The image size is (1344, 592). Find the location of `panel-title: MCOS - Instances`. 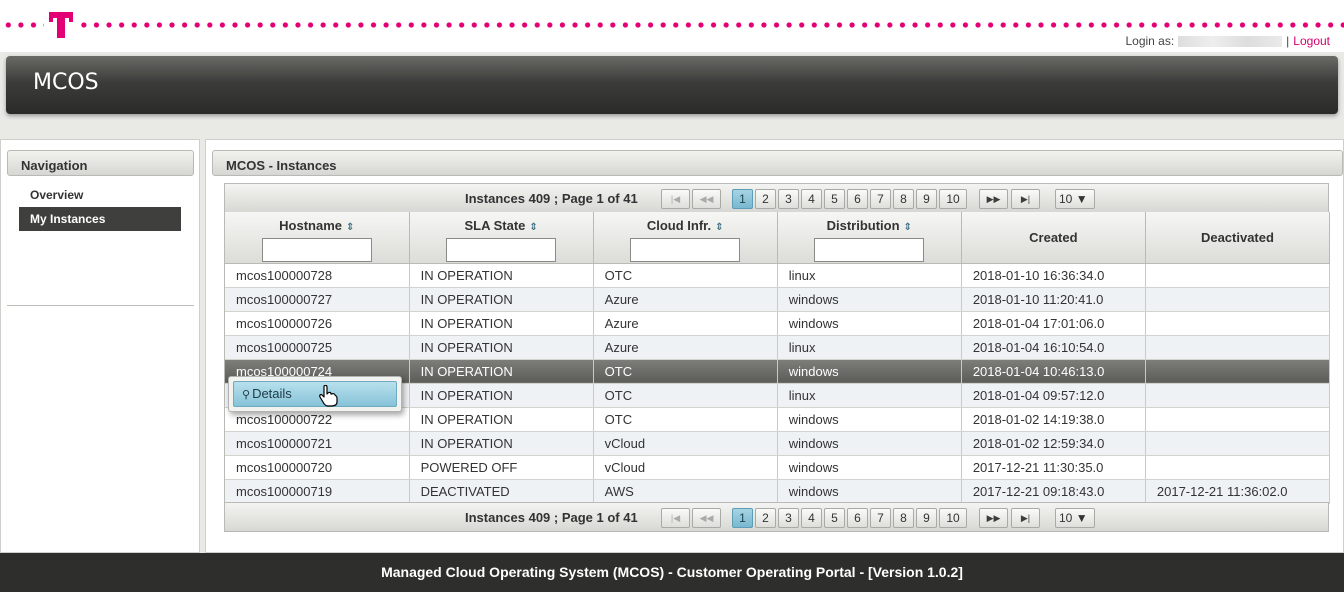

panel-title: MCOS - Instances is located at coordinates (777, 163).